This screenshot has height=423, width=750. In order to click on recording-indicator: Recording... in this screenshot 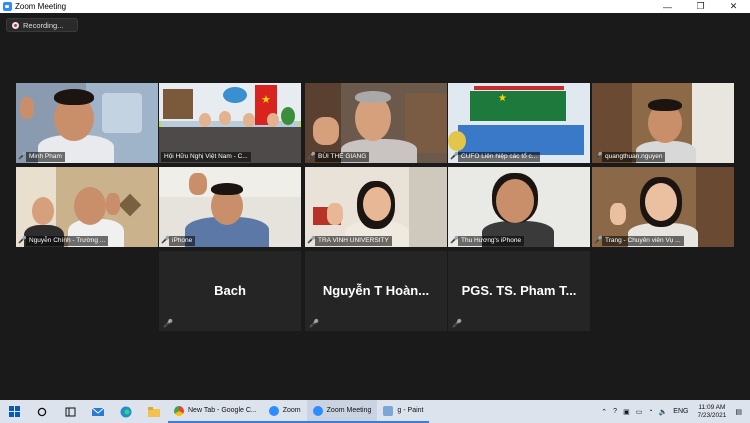, I will do `click(42, 25)`.